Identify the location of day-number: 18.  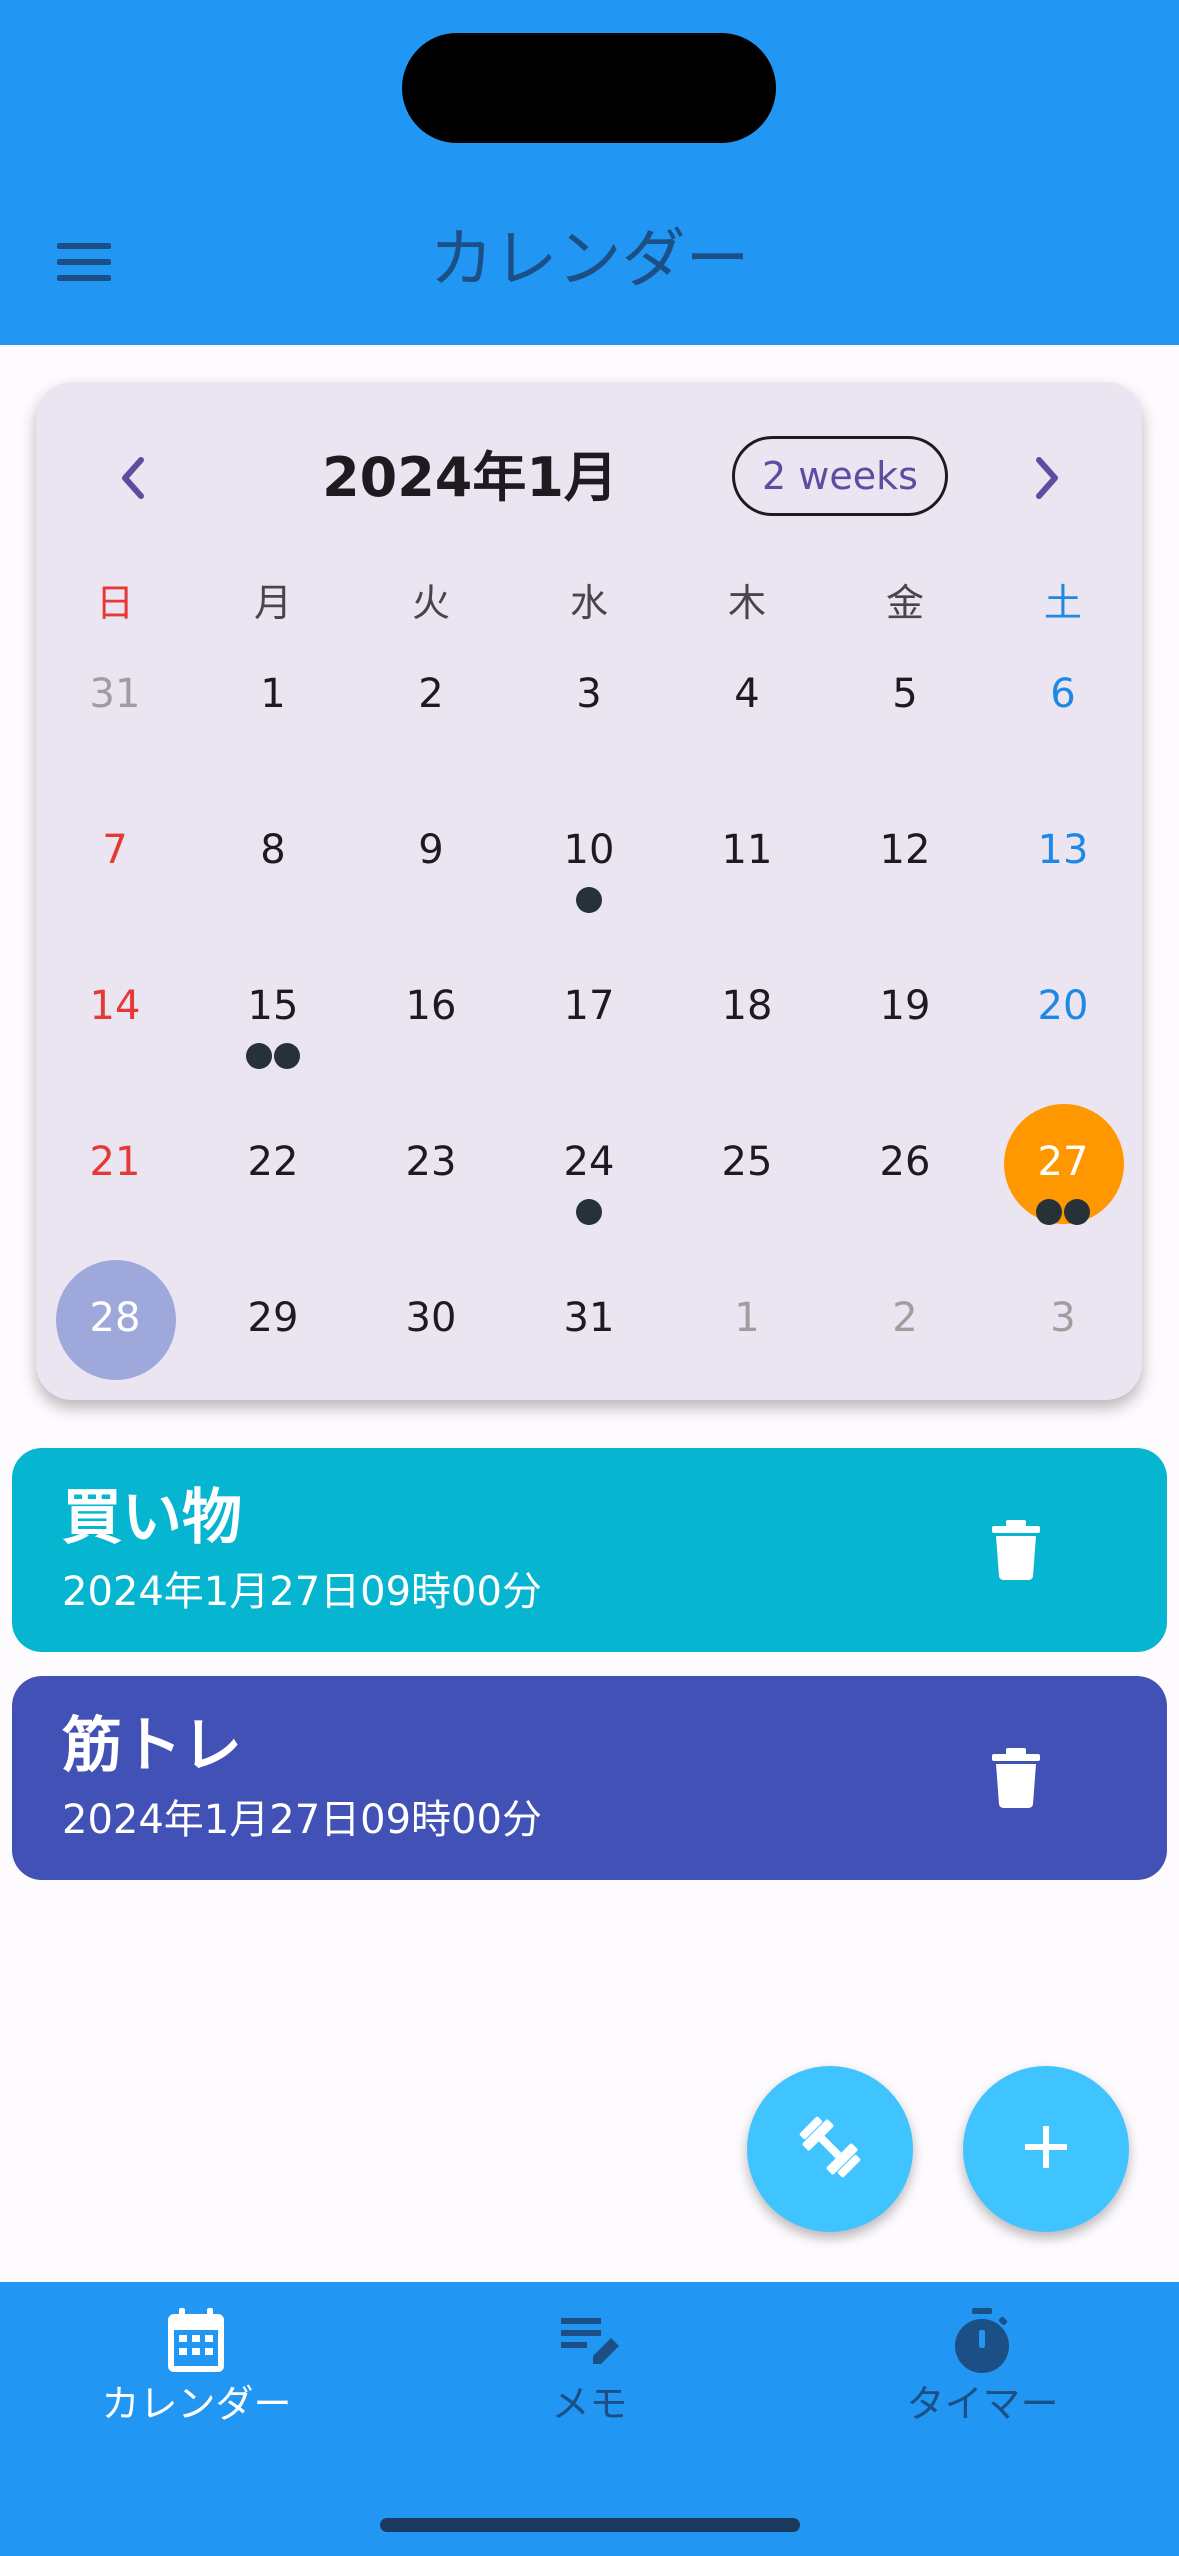
(747, 1006).